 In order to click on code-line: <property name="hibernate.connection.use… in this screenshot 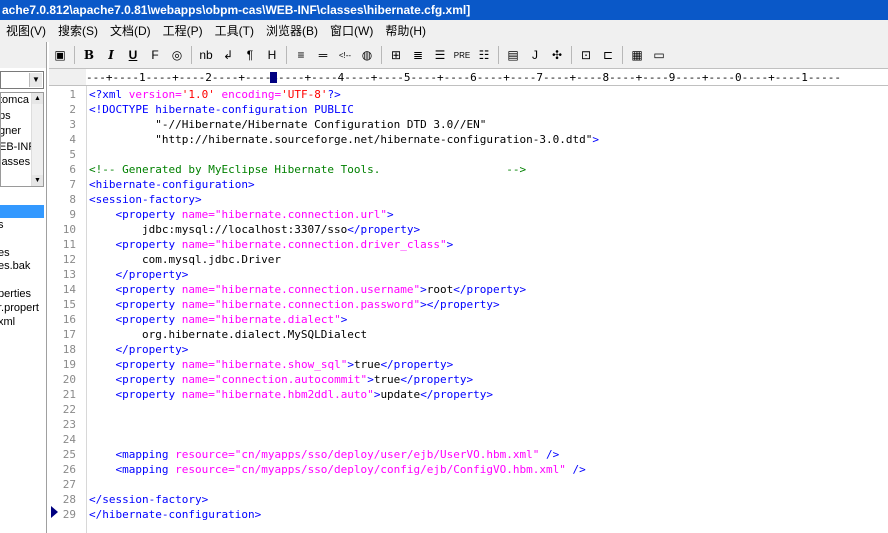, I will do `click(308, 289)`.